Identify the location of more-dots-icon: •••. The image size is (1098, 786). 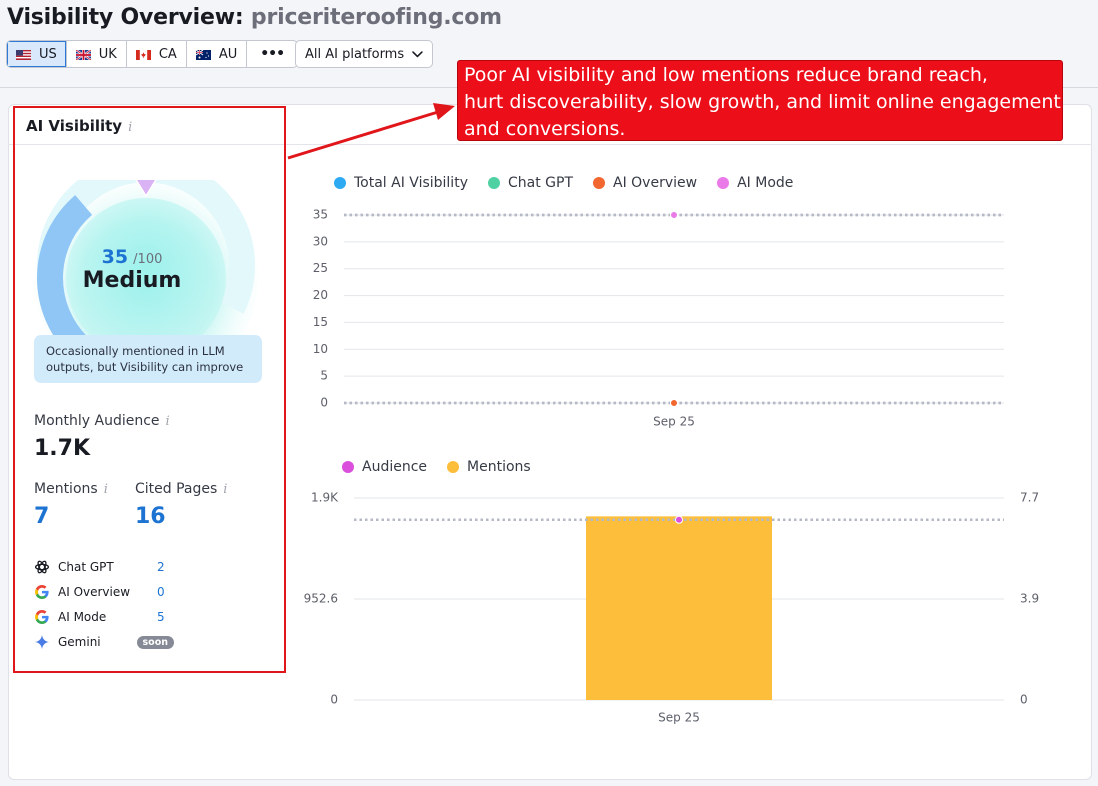
(272, 54).